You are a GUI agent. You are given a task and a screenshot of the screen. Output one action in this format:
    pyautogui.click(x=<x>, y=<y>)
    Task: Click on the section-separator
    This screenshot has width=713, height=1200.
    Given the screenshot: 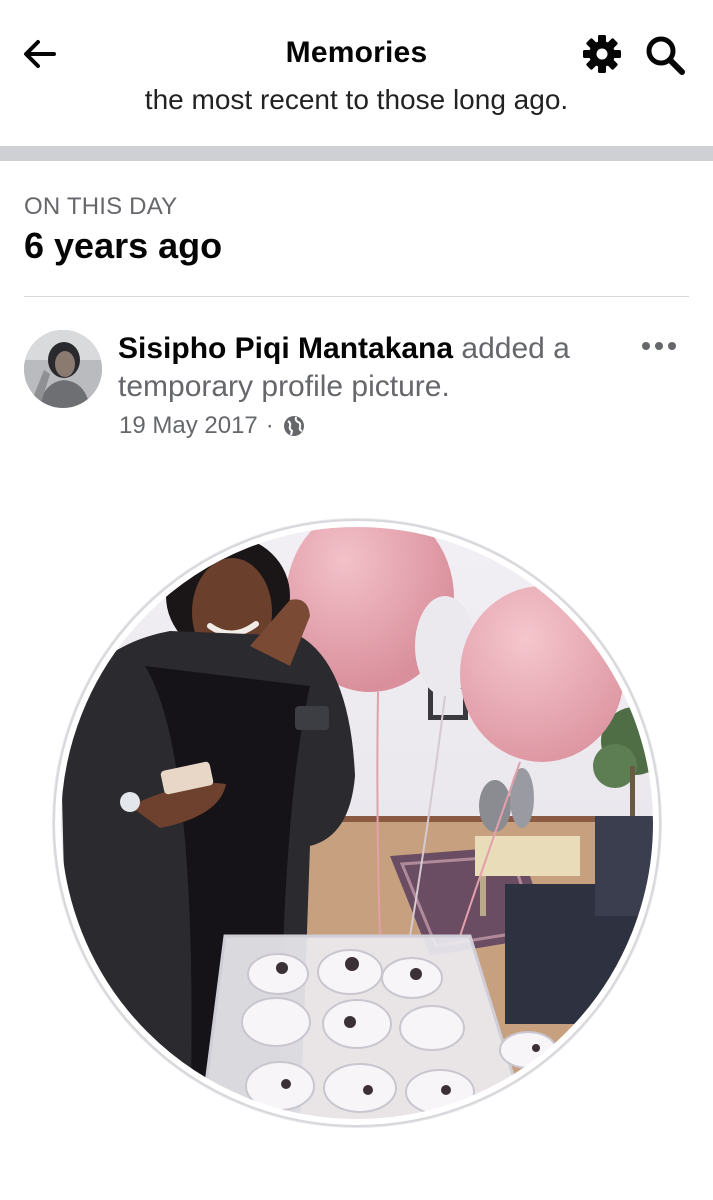 What is the action you would take?
    pyautogui.click(x=356, y=153)
    